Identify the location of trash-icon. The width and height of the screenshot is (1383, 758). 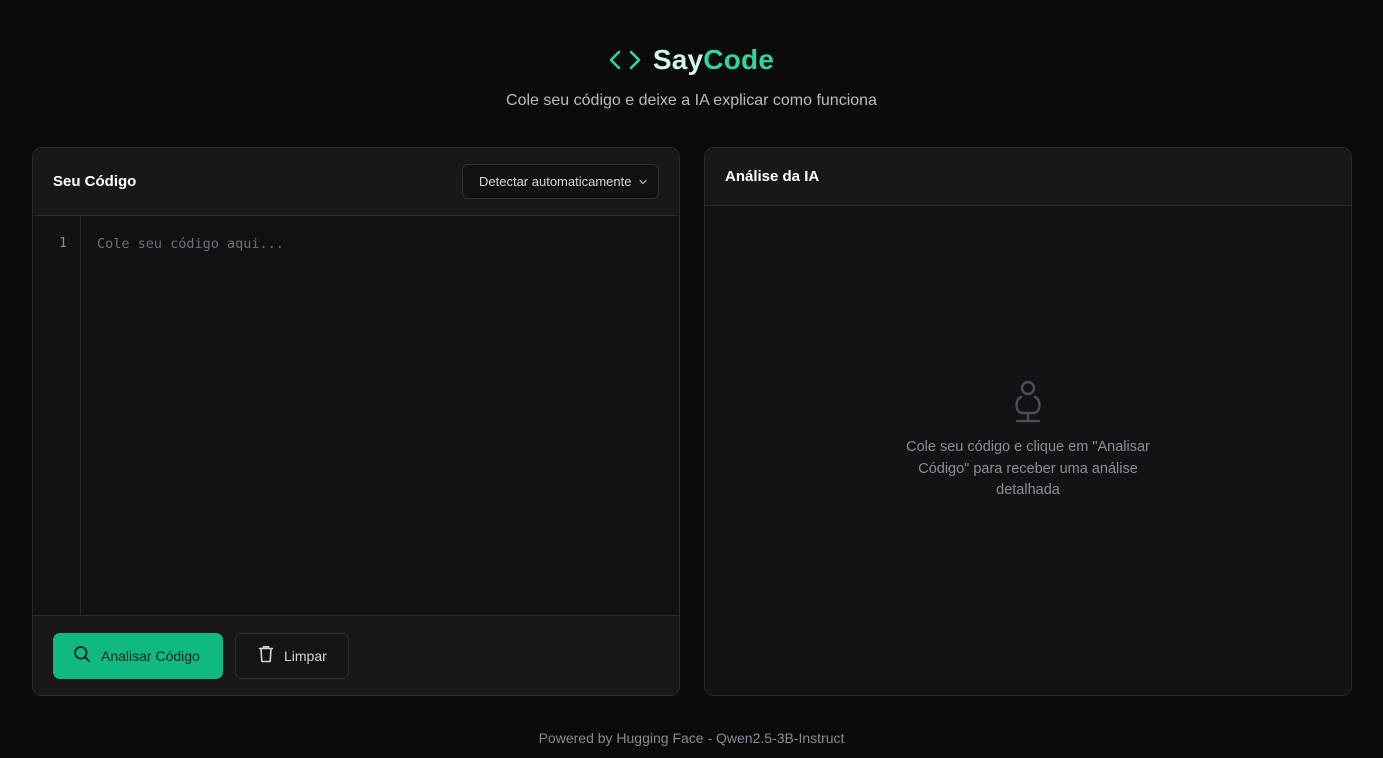
(266, 655).